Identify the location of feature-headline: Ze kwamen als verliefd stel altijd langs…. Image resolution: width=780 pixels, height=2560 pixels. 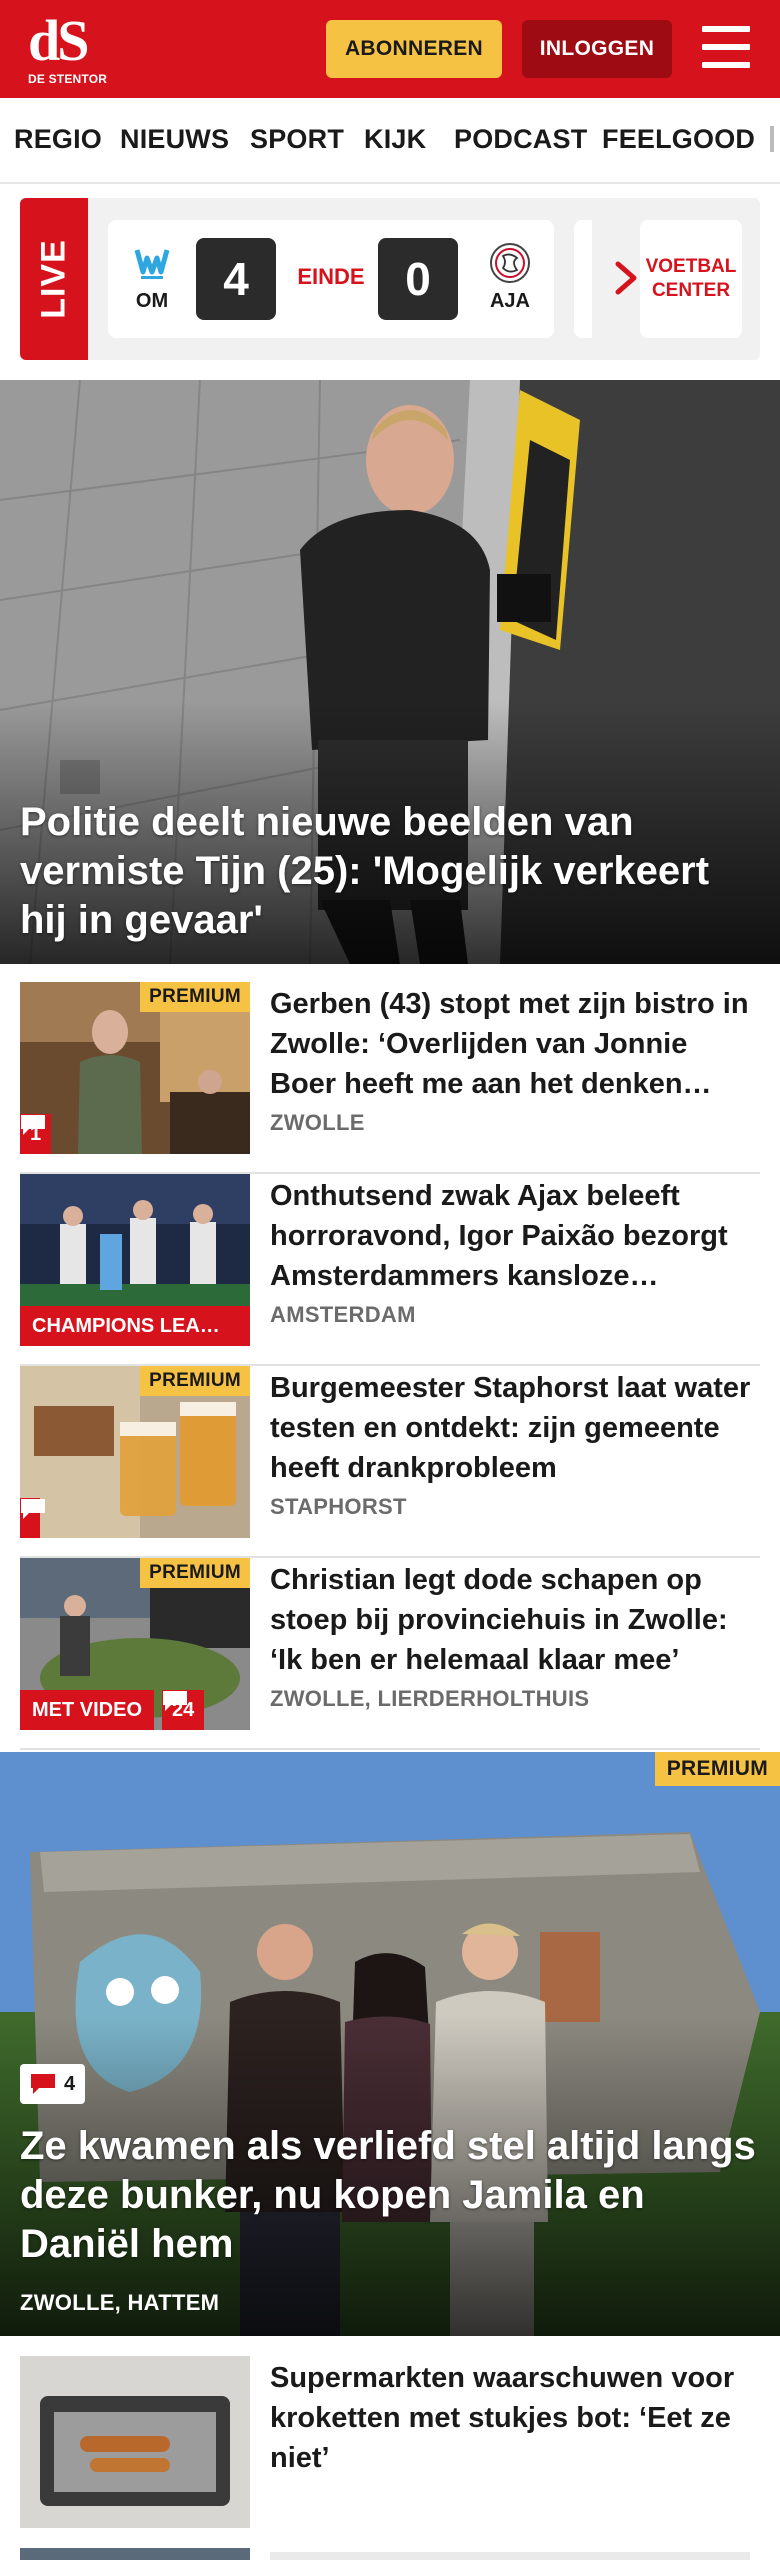
(390, 2195).